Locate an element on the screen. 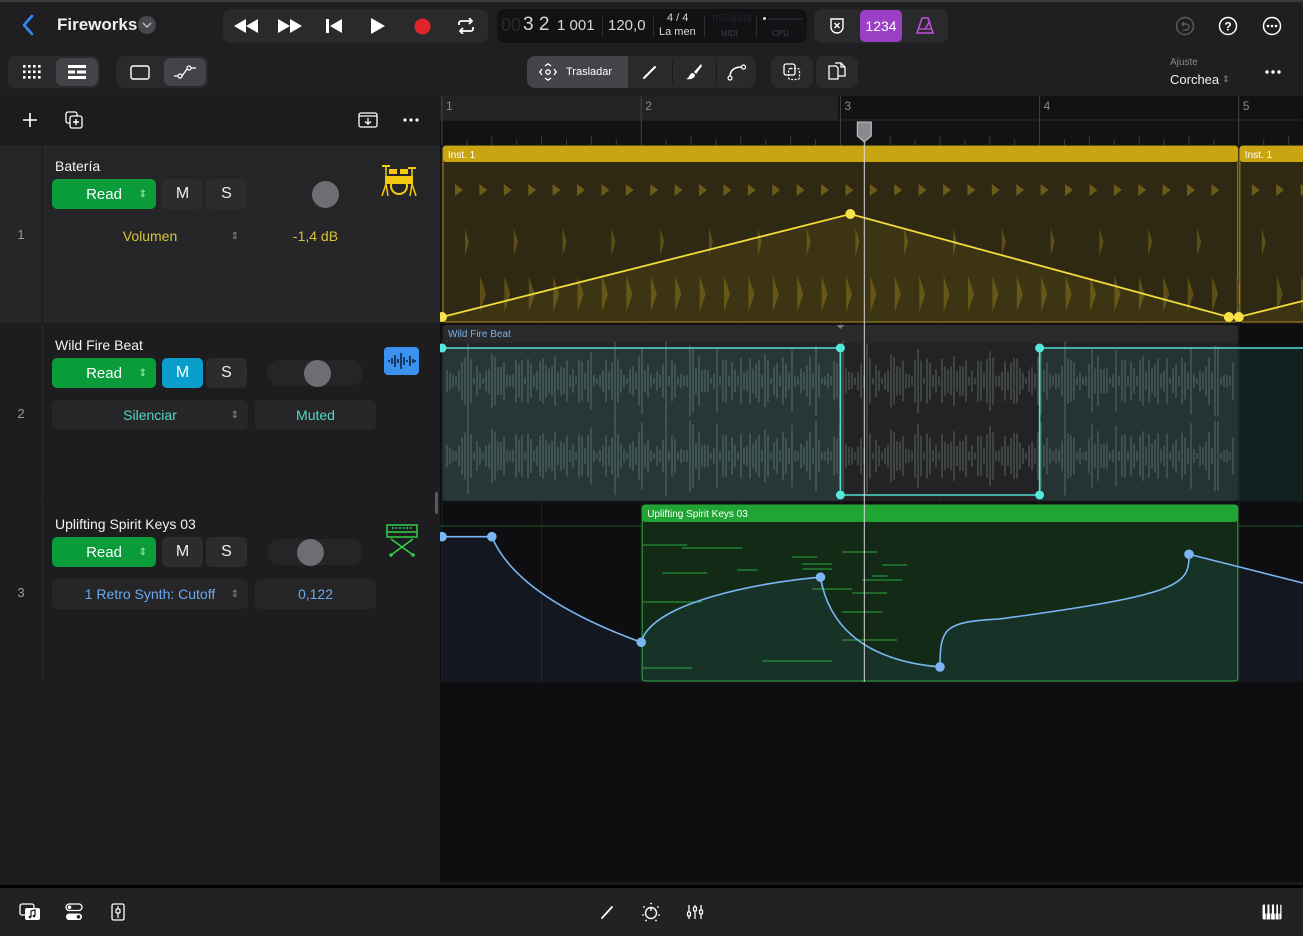  add-track-button is located at coordinates (30, 120).